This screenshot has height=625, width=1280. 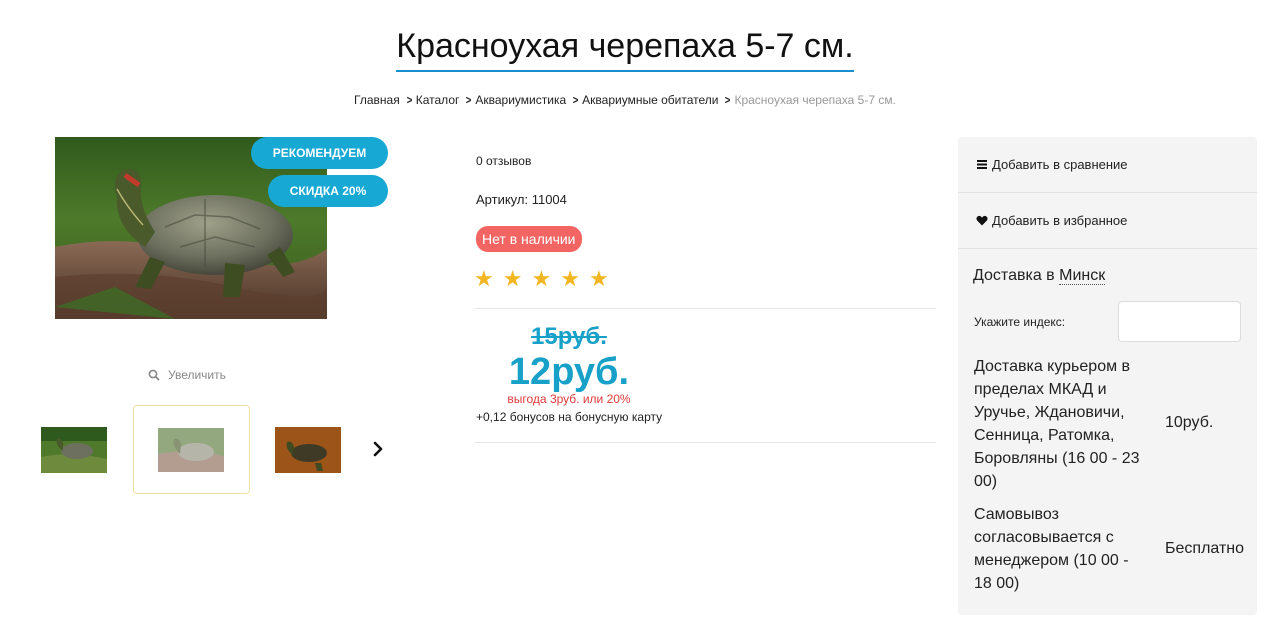 What do you see at coordinates (319, 153) in the screenshot?
I see `badge-recommend: РЕКОМЕНДУЕМ` at bounding box center [319, 153].